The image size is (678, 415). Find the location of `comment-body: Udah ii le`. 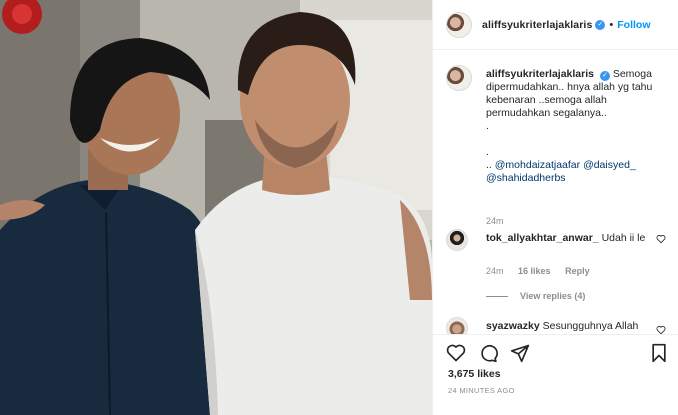

comment-body: Udah ii le is located at coordinates (623, 238).